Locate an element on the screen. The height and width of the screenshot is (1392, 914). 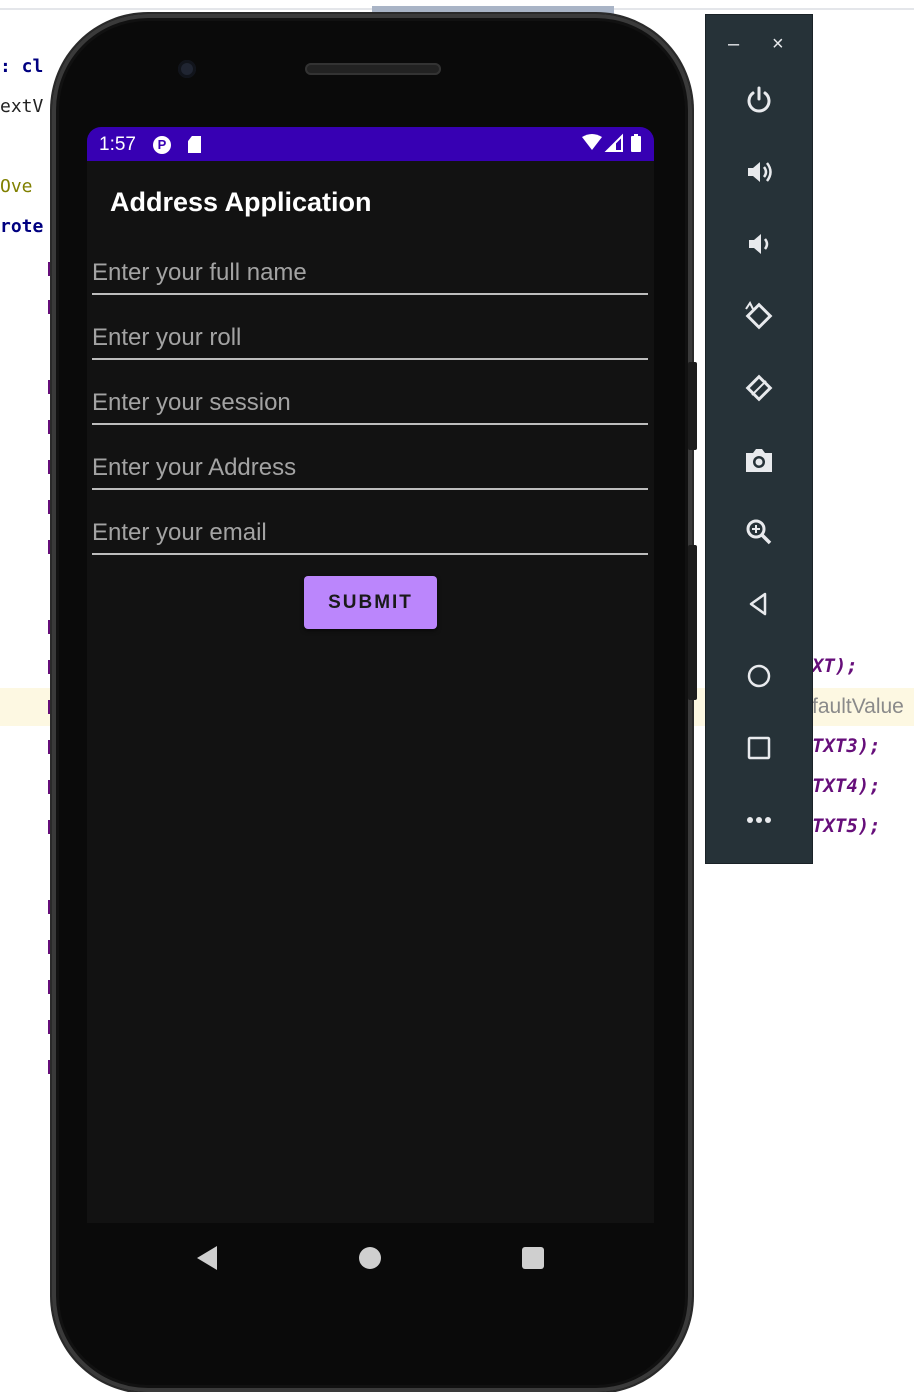
earpiece-speaker is located at coordinates (373, 69).